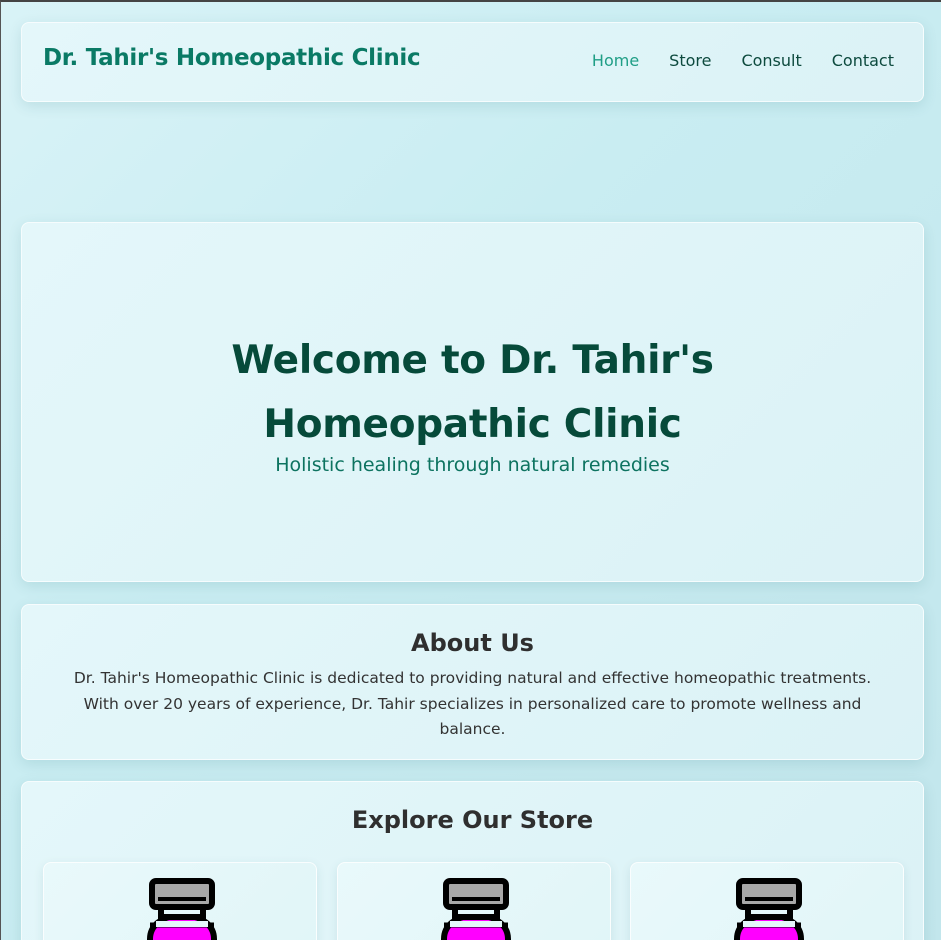  What do you see at coordinates (232, 58) in the screenshot?
I see `brand-logo: Dr. Tahir's Homeopathic Clinic` at bounding box center [232, 58].